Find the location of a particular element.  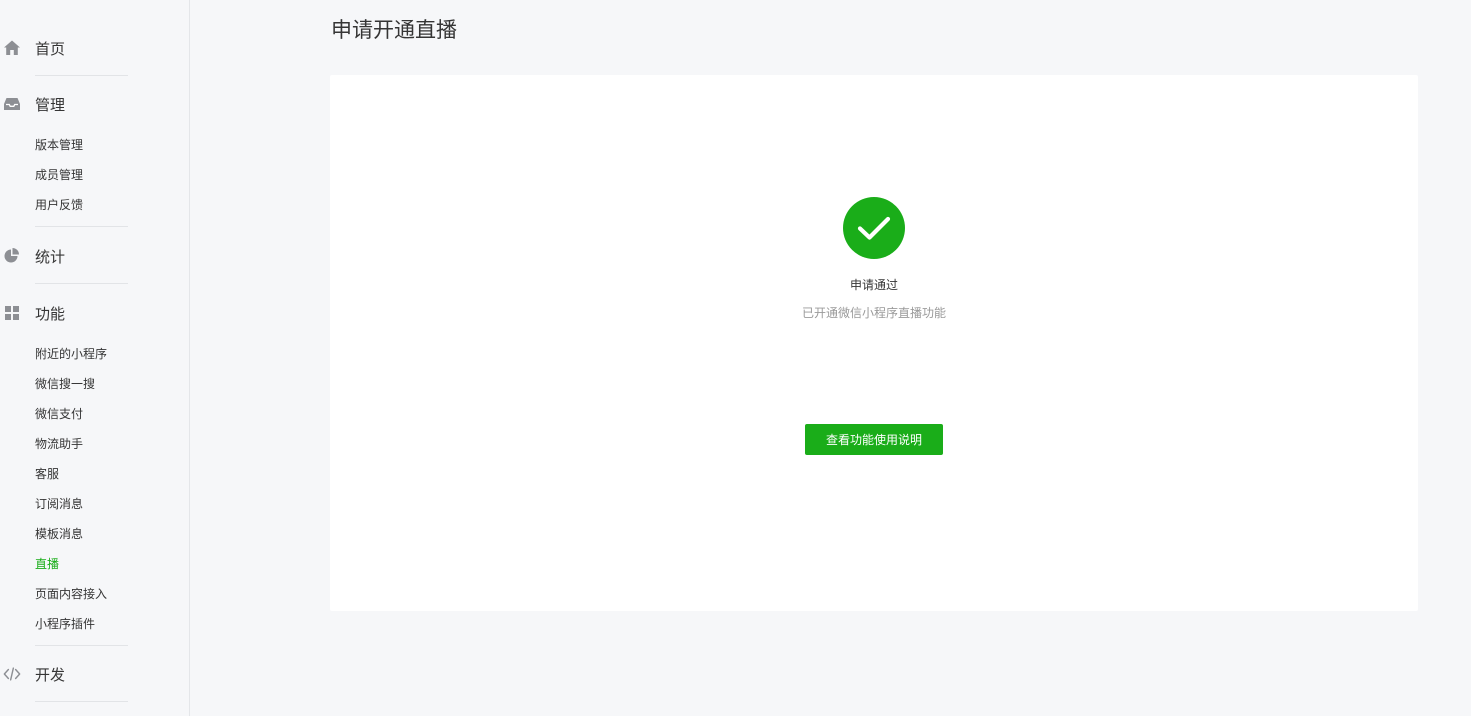

nav-statistics: 统计 is located at coordinates (65, 256).